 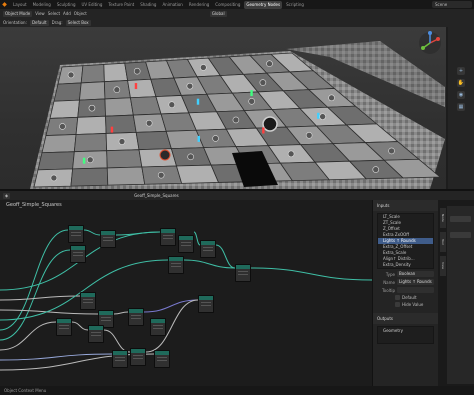 What do you see at coordinates (156, 195) in the screenshot?
I see `node-tree-name: Geoff_Simple_Squares` at bounding box center [156, 195].